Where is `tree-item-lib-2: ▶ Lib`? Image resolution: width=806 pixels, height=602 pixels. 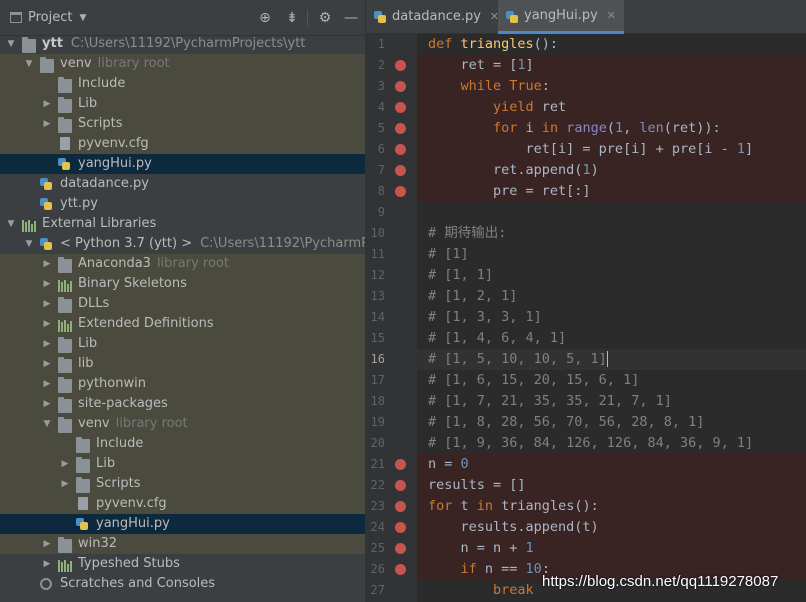
tree-item-lib-2: ▶ Lib is located at coordinates (182, 344).